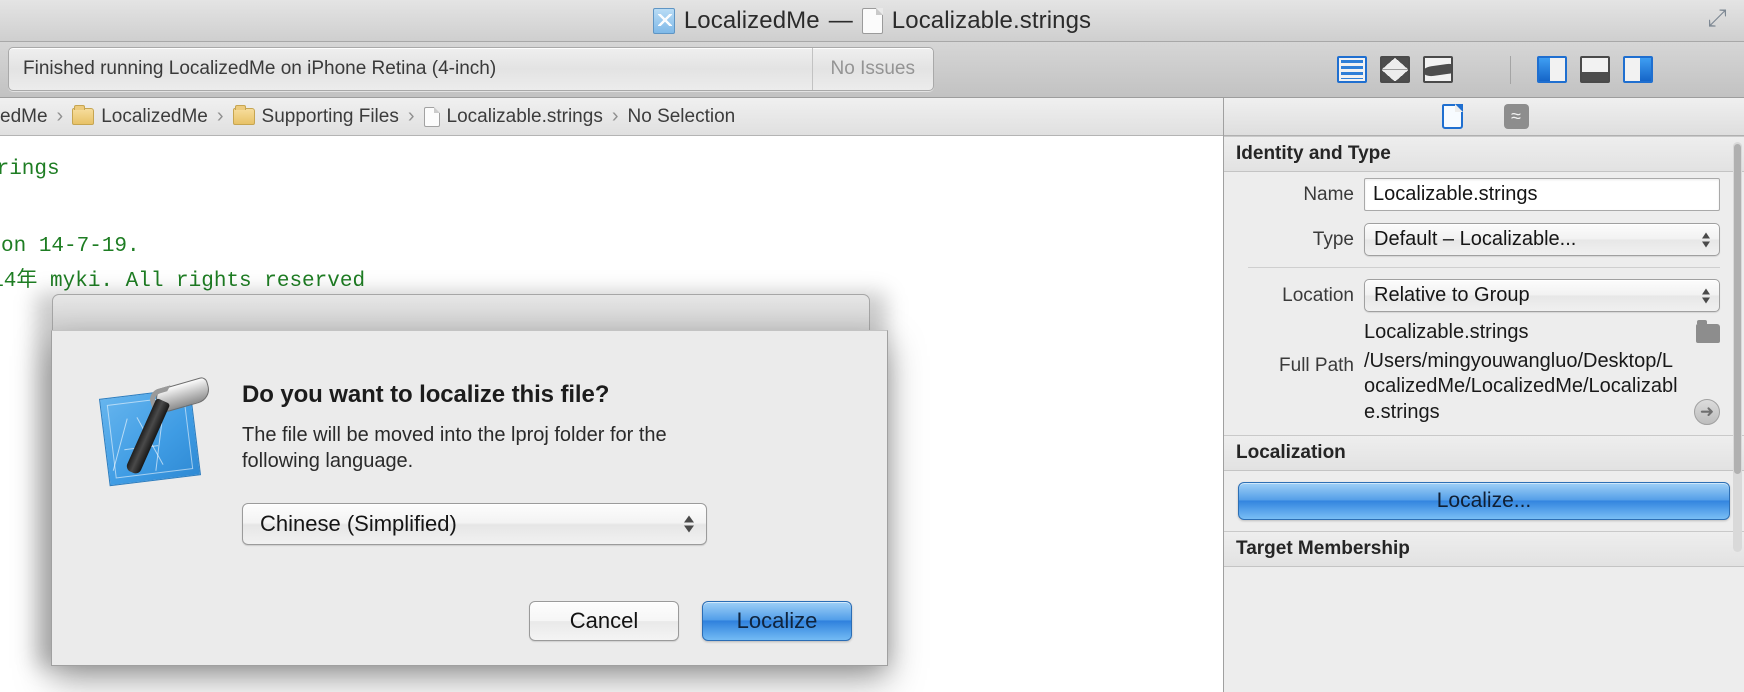  I want to click on inspector-scrollbar, so click(1737, 347).